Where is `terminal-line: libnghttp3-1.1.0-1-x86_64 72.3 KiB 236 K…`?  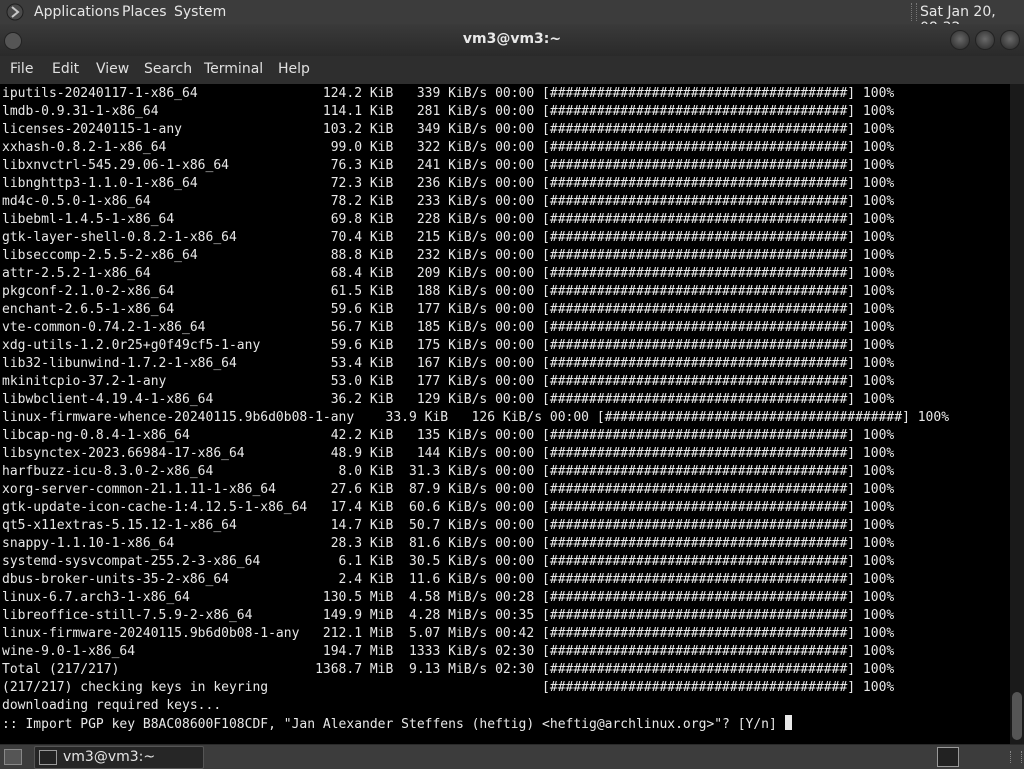
terminal-line: libnghttp3-1.1.0-1-x86_64 72.3 KiB 236 K… is located at coordinates (448, 183).